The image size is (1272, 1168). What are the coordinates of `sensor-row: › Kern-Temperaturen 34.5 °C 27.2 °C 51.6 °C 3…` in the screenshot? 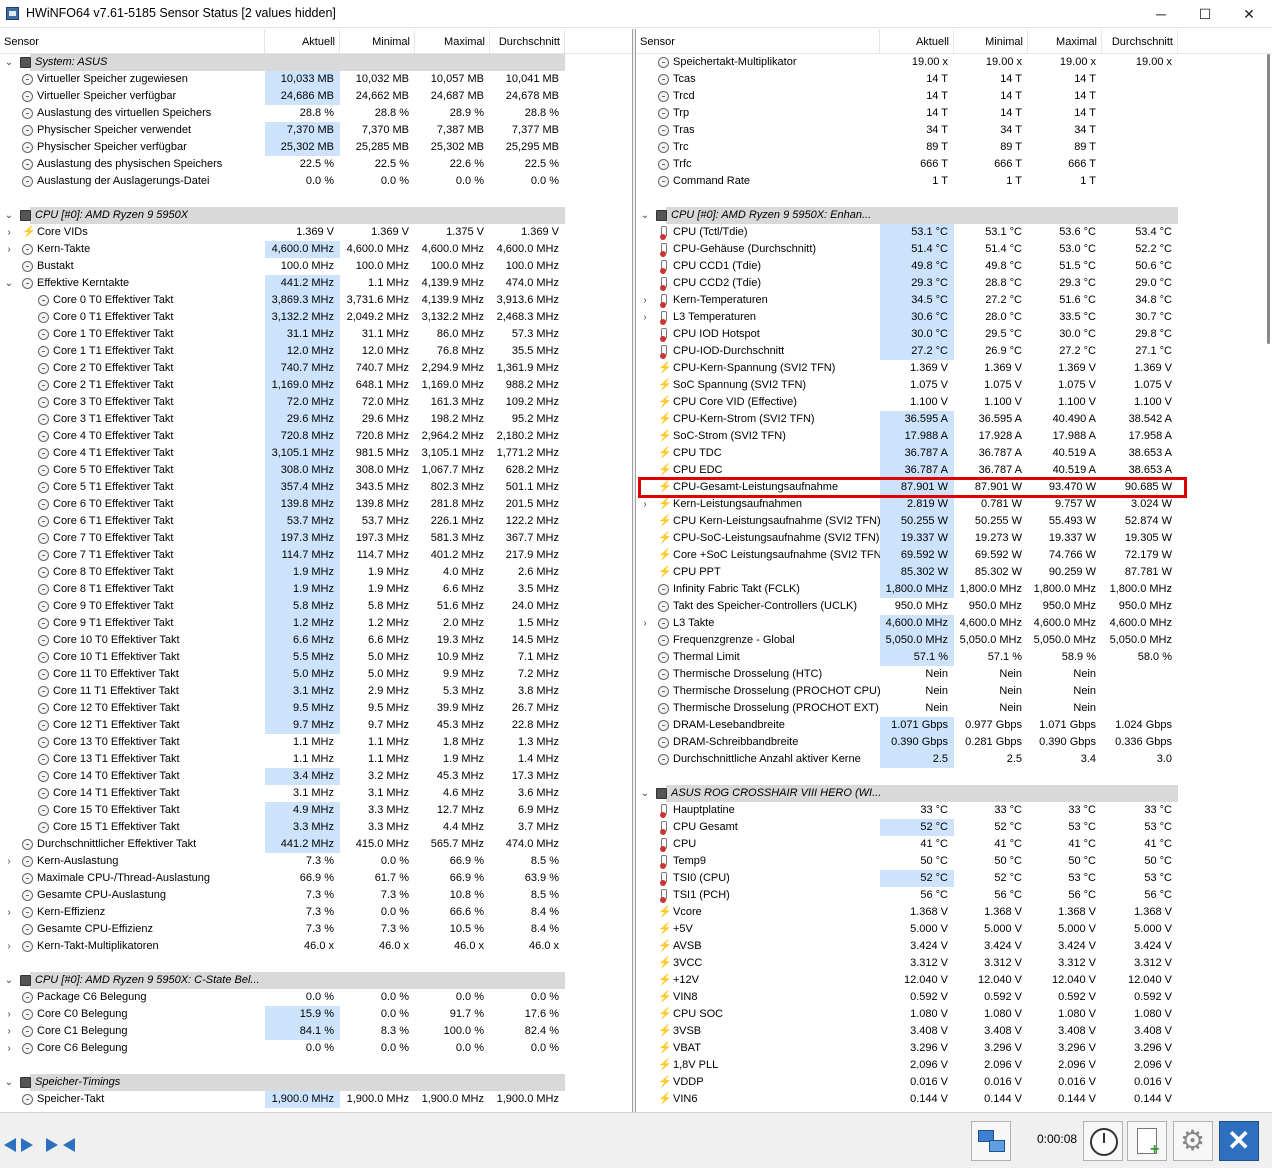 It's located at (954, 300).